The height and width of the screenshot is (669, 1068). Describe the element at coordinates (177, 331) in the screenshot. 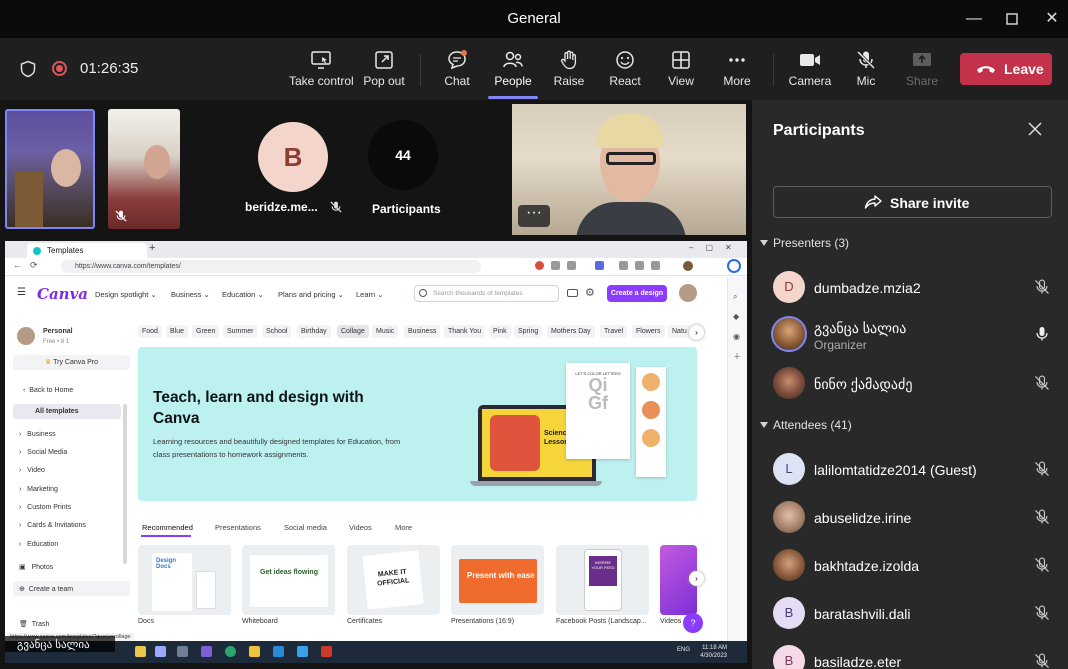

I see `chip-blue: Blue` at that location.